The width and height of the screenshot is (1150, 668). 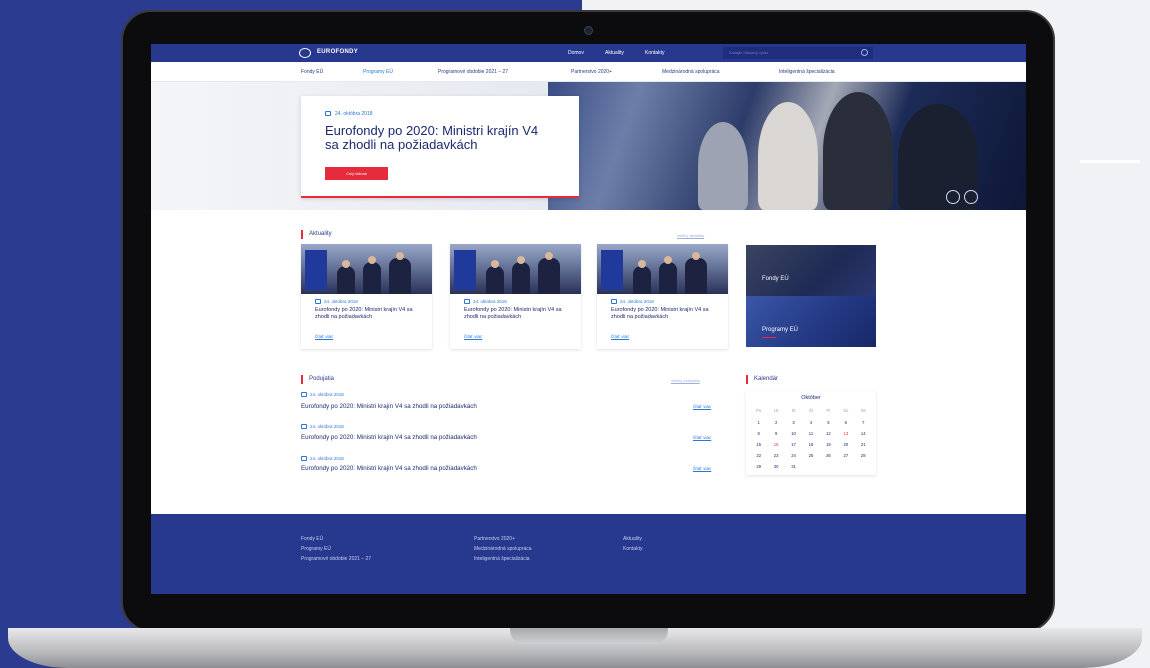 What do you see at coordinates (336, 559) in the screenshot?
I see `footer-link: Programové obdobie 2021 – 27` at bounding box center [336, 559].